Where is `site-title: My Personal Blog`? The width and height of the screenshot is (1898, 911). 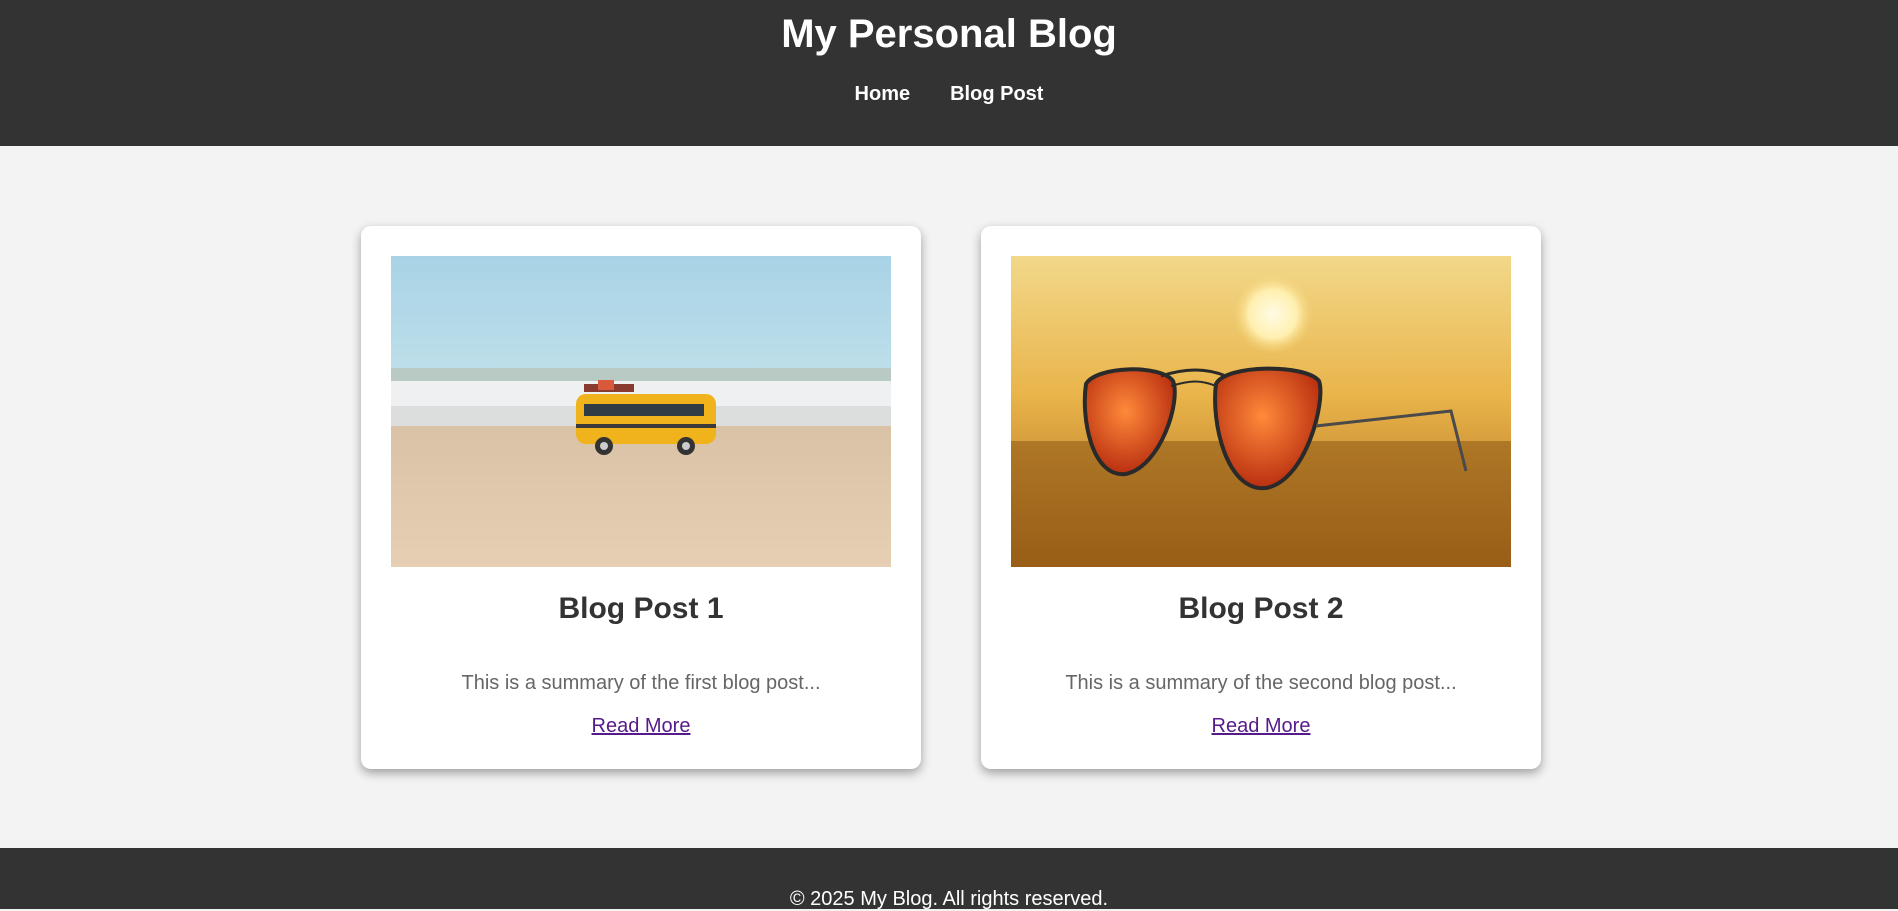 site-title: My Personal Blog is located at coordinates (949, 34).